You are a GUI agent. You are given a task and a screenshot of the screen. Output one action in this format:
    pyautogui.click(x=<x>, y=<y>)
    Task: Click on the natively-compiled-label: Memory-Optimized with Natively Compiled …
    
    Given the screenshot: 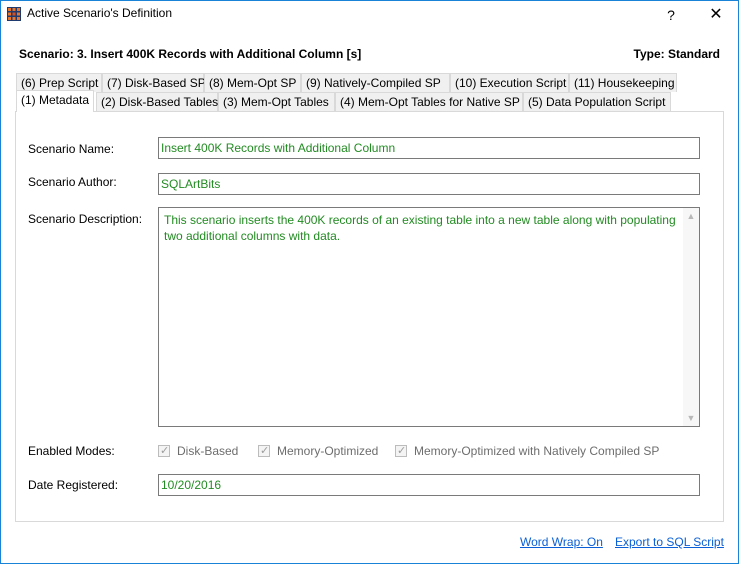 What is the action you would take?
    pyautogui.click(x=537, y=451)
    